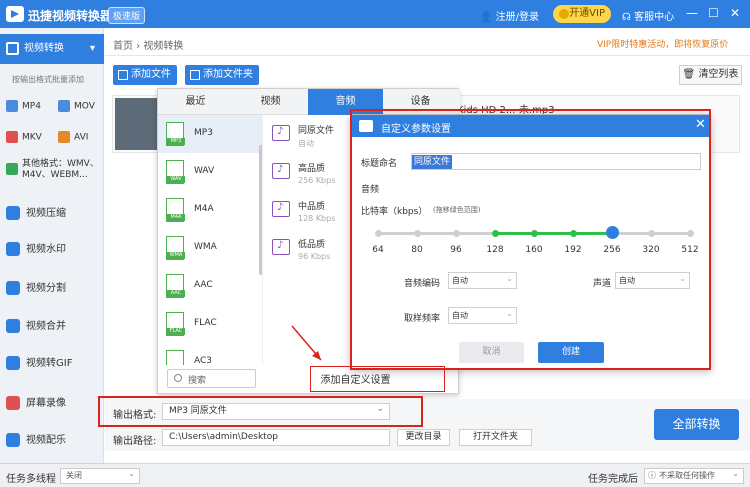 This screenshot has width=750, height=487. I want to click on format-label: AVI, so click(81, 137).